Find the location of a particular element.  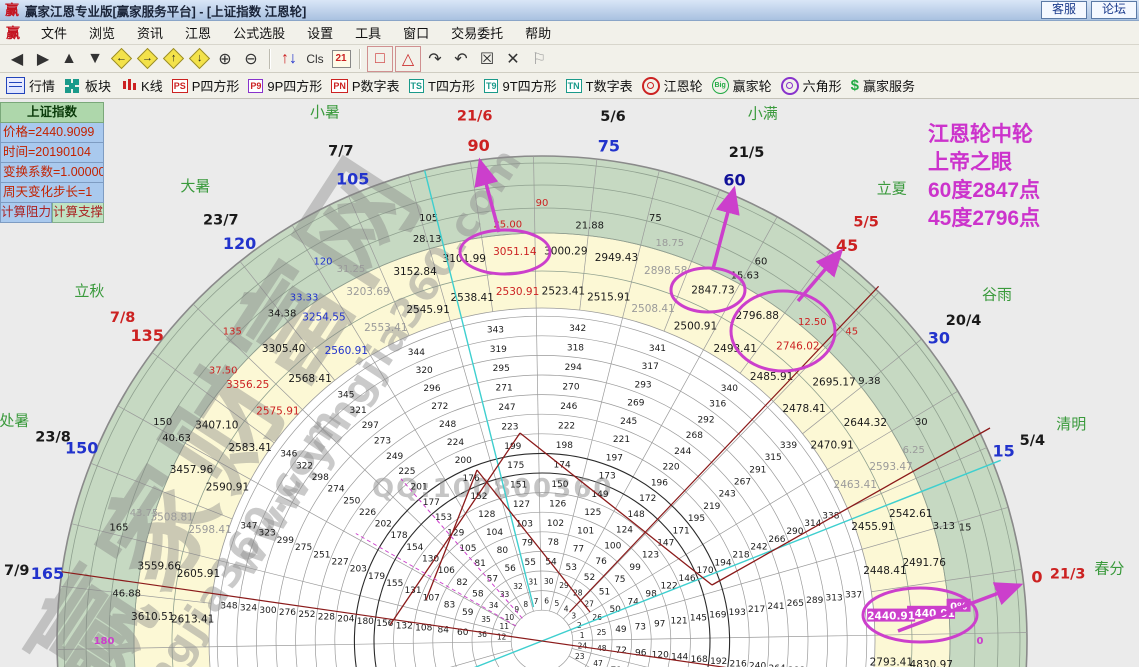

price-level: 2605.91 is located at coordinates (198, 574).